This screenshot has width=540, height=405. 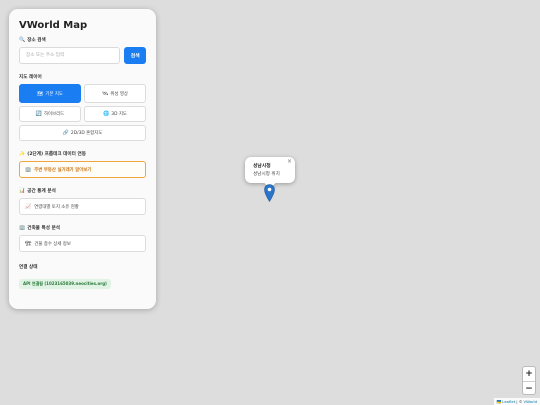 I want to click on layer-section-label: 지도 레이어, so click(x=30, y=77).